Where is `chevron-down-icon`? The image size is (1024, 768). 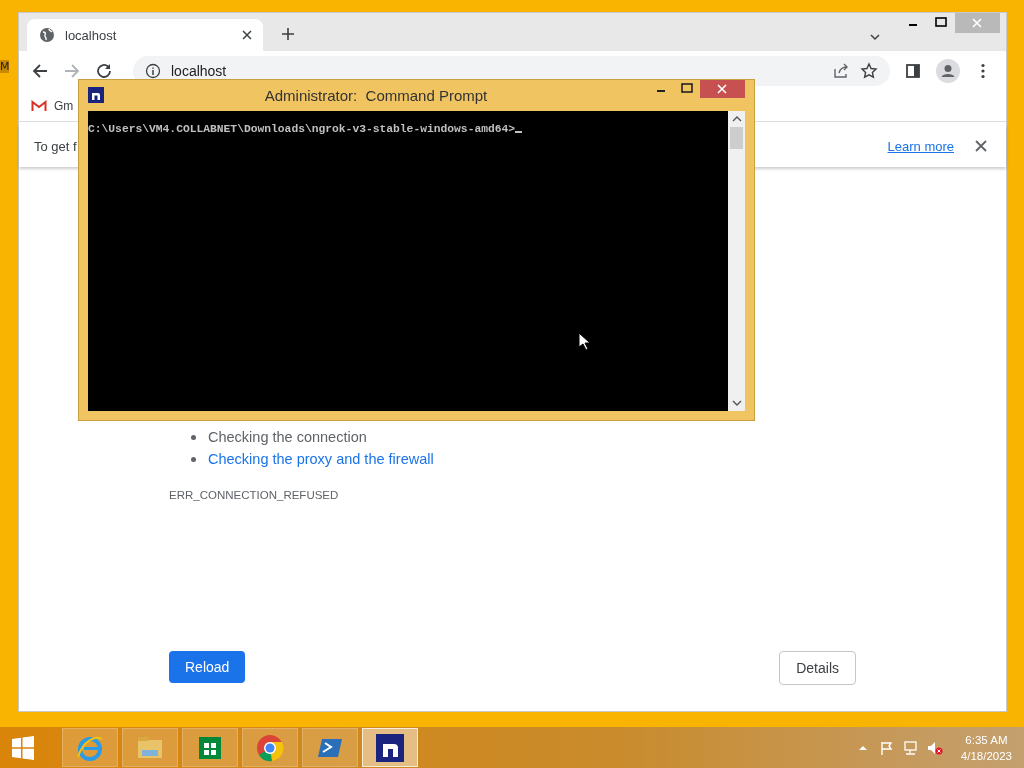
chevron-down-icon is located at coordinates (875, 37).